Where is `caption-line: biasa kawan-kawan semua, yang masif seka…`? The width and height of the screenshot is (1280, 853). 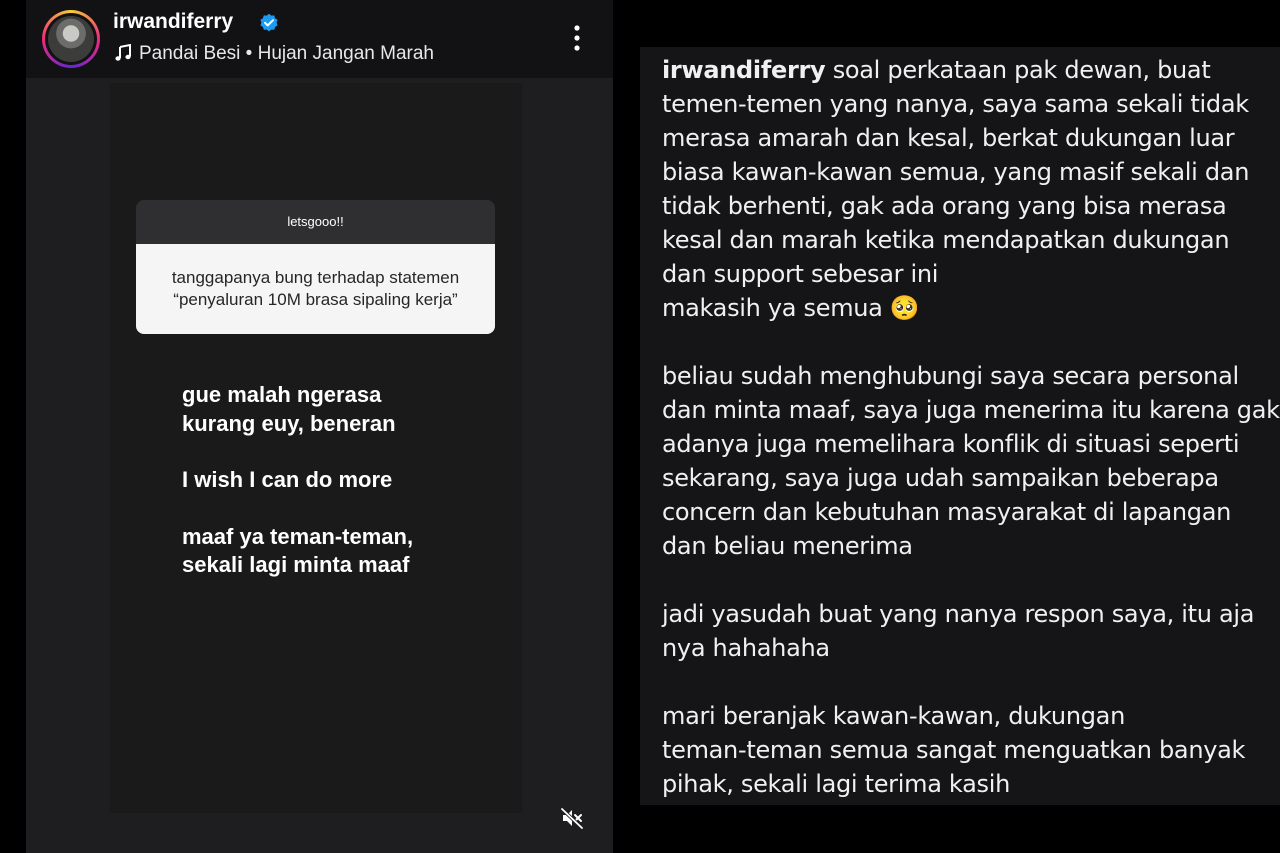 caption-line: biasa kawan-kawan semua, yang masif seka… is located at coordinates (956, 172).